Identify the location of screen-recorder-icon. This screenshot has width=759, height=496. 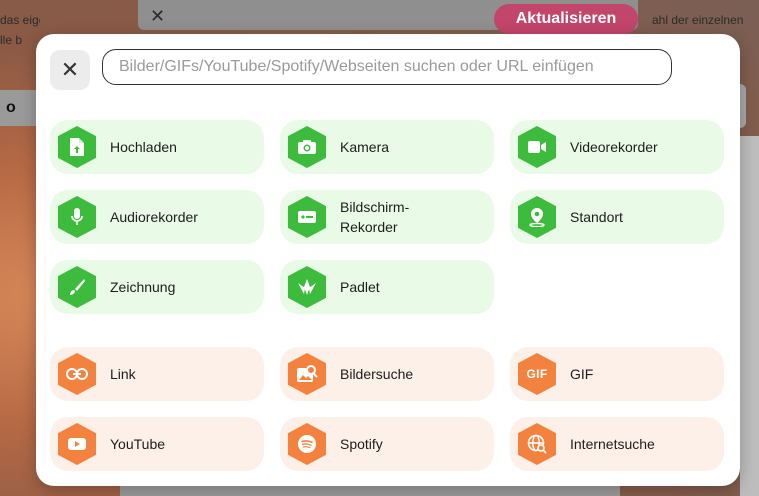
(307, 217).